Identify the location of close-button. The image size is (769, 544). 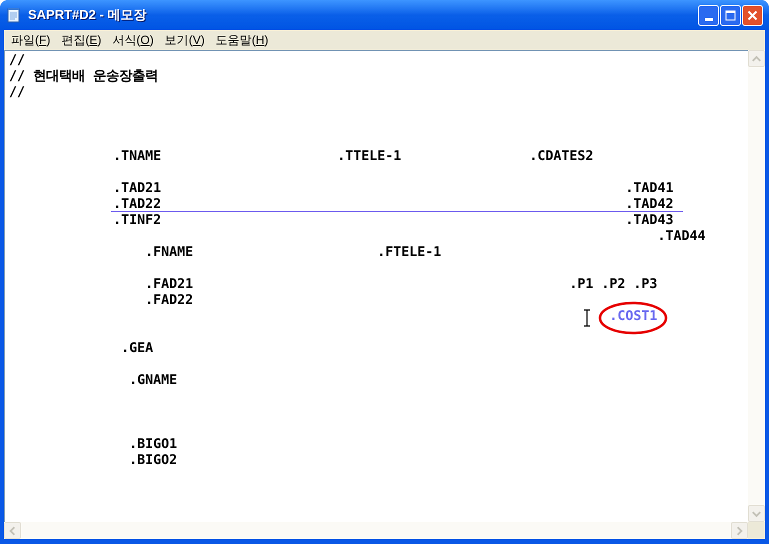
(752, 15).